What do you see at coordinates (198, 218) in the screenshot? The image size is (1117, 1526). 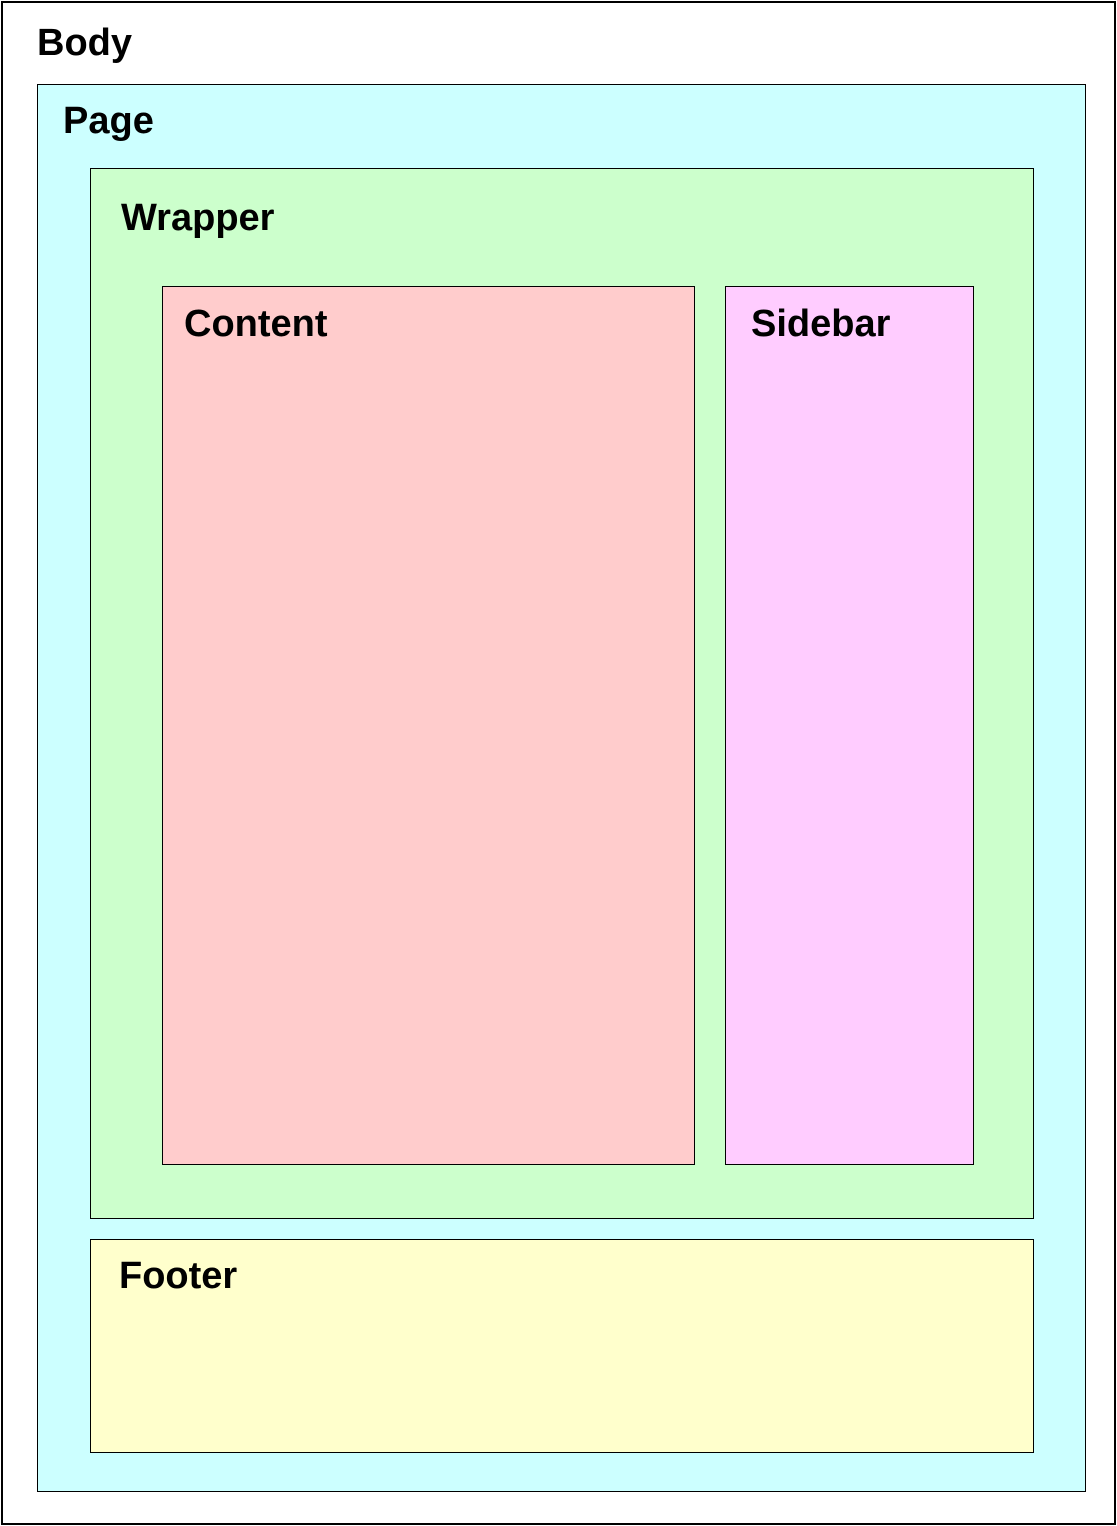 I see `wrapper-label: Wrapper` at bounding box center [198, 218].